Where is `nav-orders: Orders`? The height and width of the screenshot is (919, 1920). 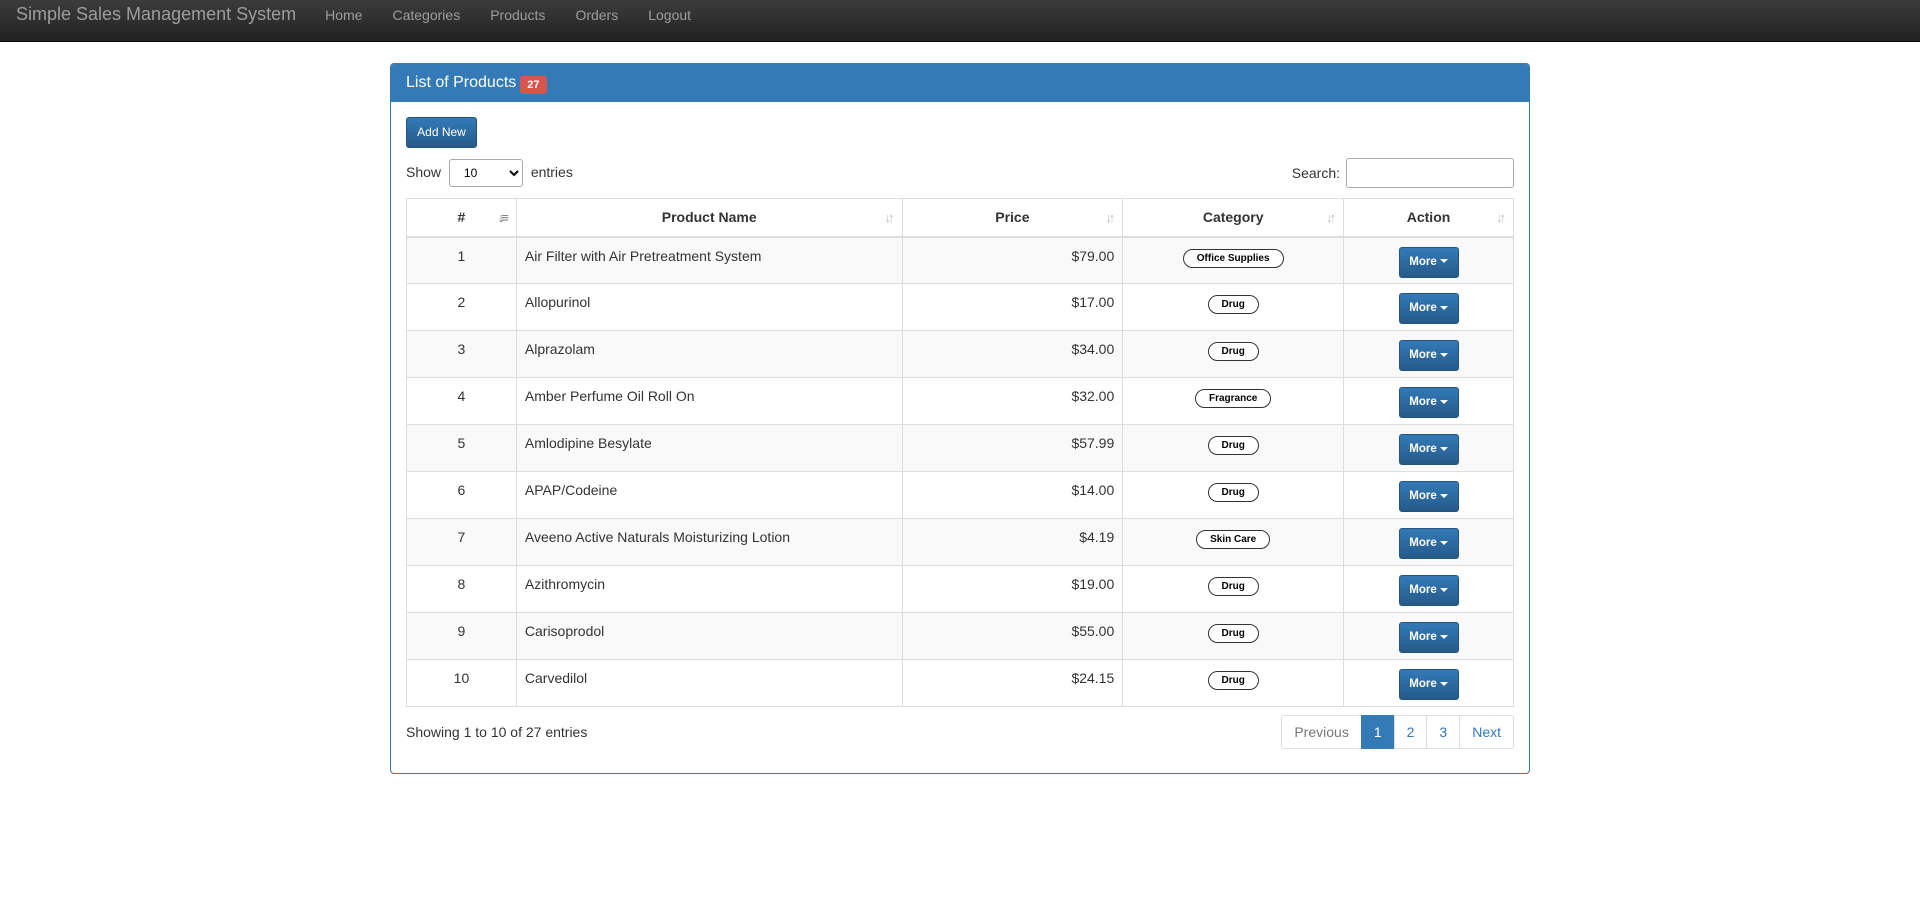
nav-orders: Orders is located at coordinates (596, 18).